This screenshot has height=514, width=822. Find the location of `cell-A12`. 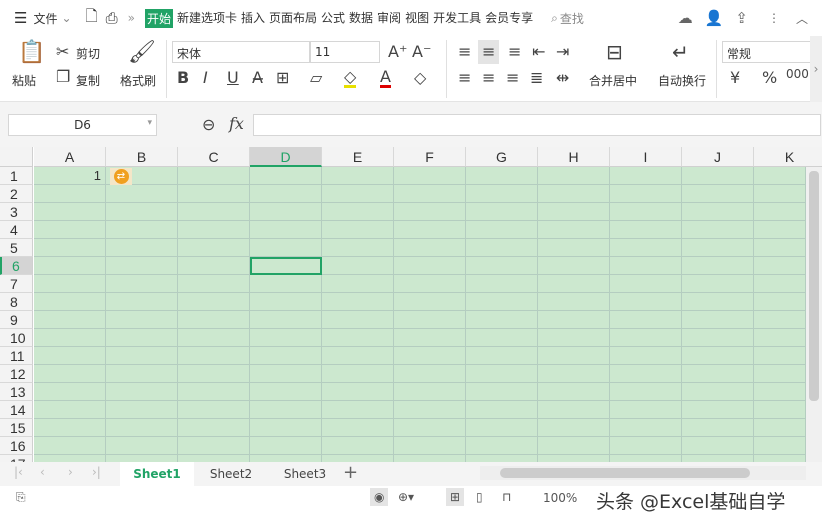

cell-A12 is located at coordinates (70, 374).